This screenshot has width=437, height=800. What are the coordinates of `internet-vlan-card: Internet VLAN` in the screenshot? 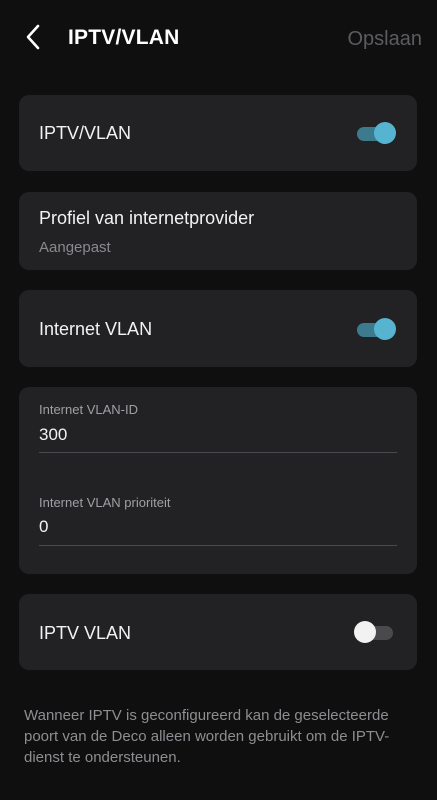 It's located at (218, 328).